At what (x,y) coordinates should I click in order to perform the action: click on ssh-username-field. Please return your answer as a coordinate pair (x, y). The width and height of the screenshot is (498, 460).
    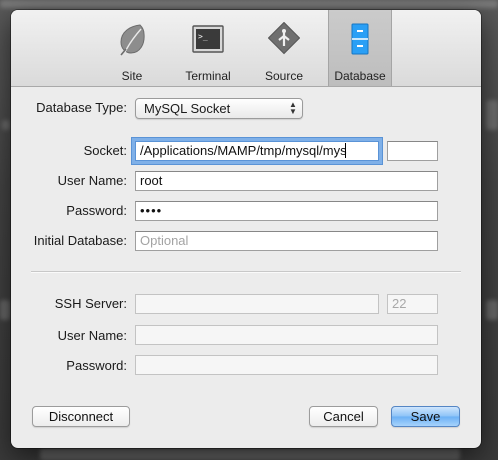
    Looking at the image, I should click on (286, 335).